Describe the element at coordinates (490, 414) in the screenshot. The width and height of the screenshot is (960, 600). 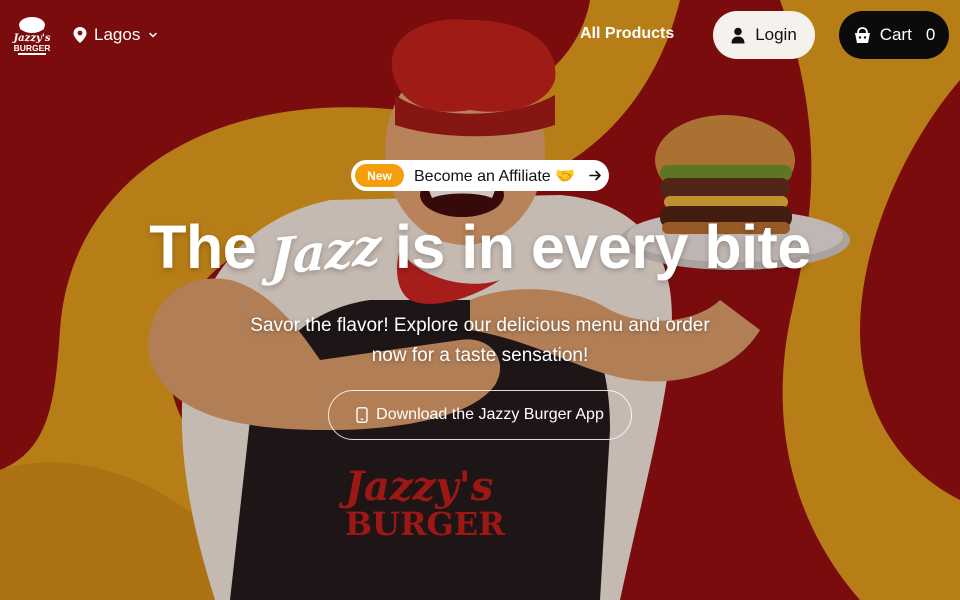
I see `download-label: Download the Jazzy Burger App` at that location.